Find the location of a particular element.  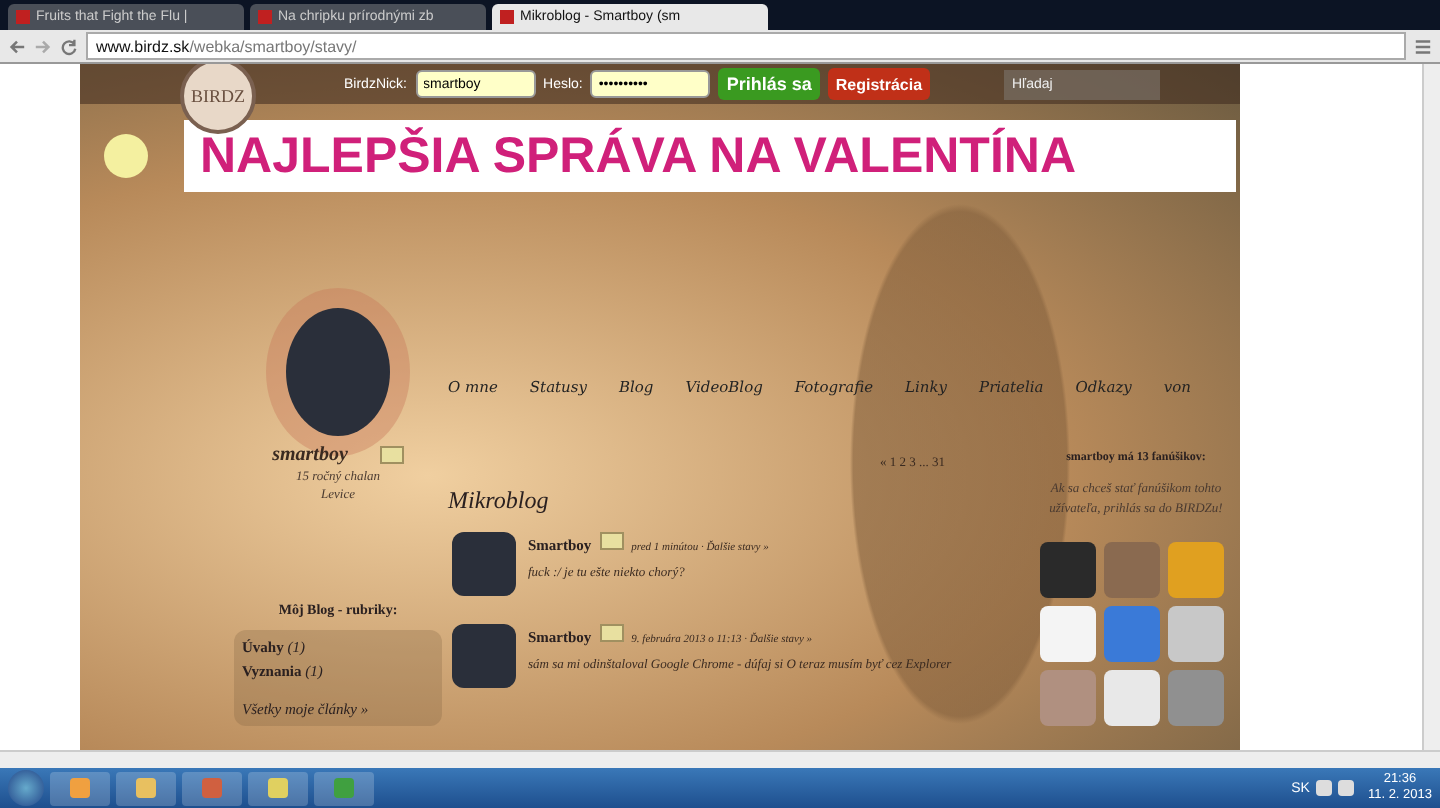

login-button: Prihlás sa is located at coordinates (769, 84).